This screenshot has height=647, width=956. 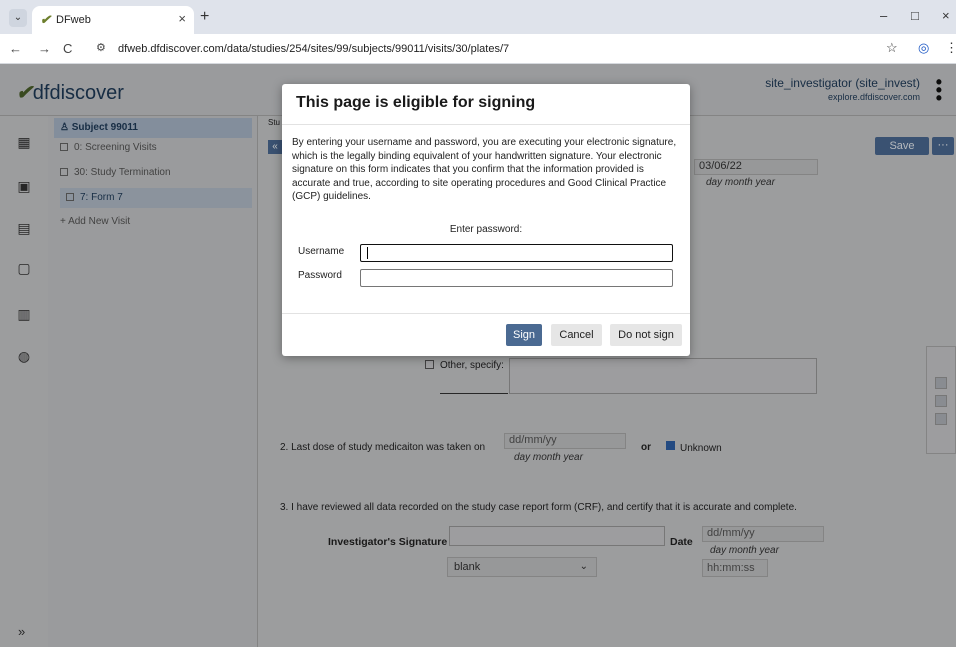 I want to click on bookmark-star-icon: ☆, so click(x=892, y=48).